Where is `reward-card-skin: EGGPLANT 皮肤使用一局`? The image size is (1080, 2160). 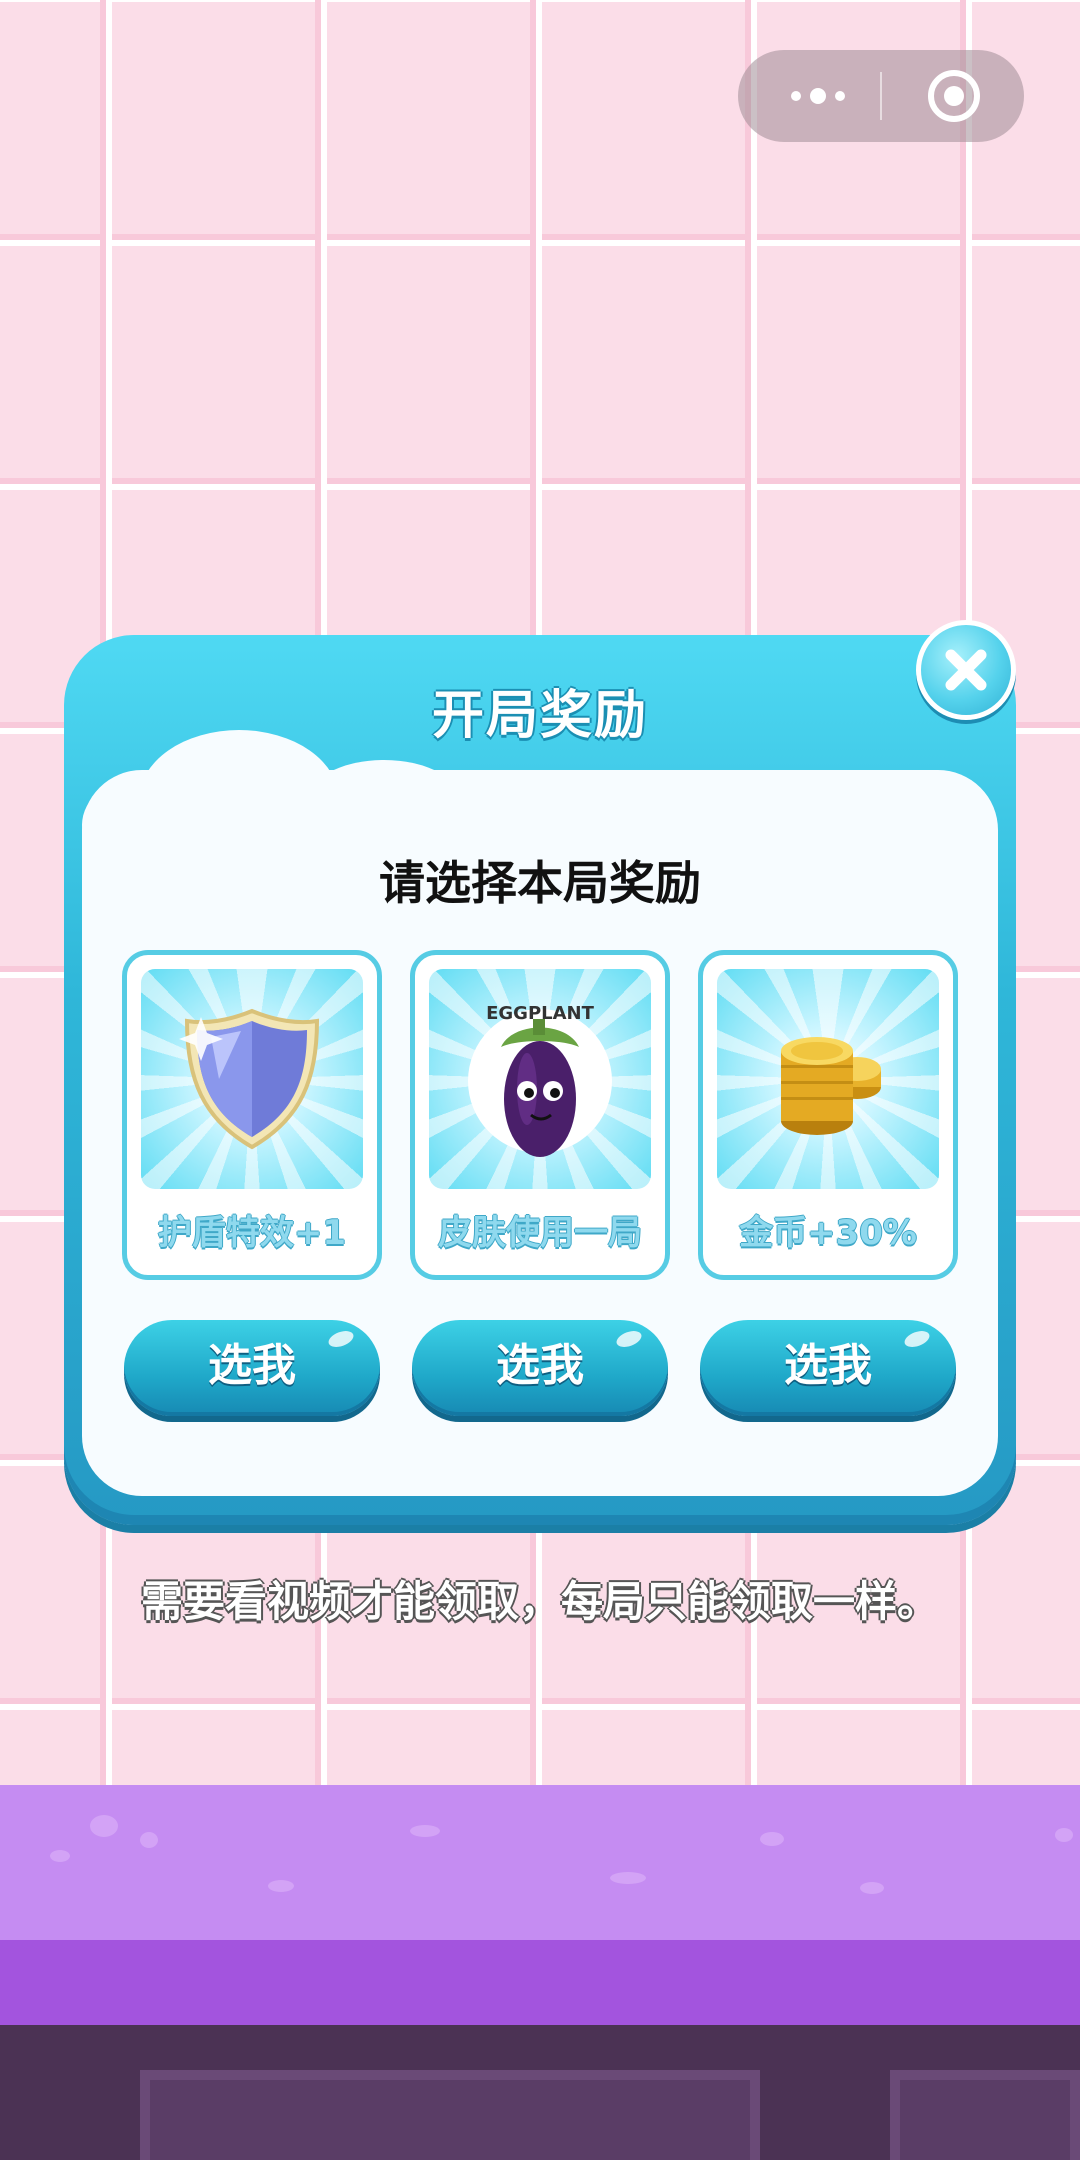
reward-card-skin: EGGPLANT 皮肤使用一局 is located at coordinates (540, 1115).